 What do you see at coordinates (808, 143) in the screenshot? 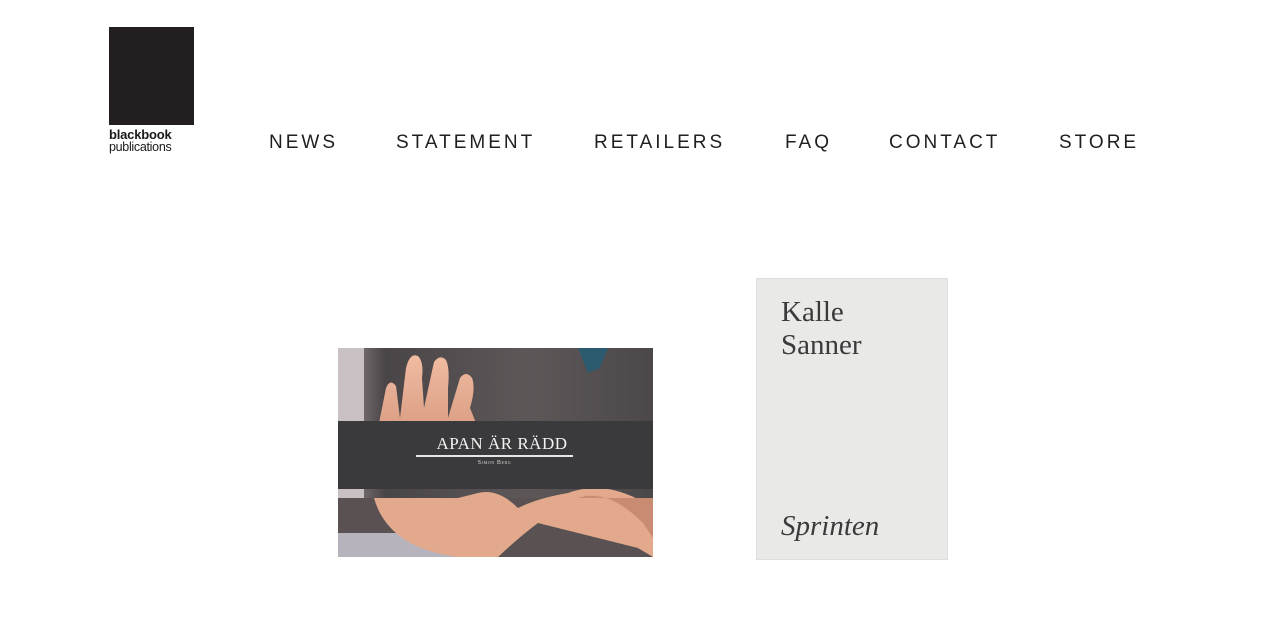
I see `nav-faq: FAQ` at bounding box center [808, 143].